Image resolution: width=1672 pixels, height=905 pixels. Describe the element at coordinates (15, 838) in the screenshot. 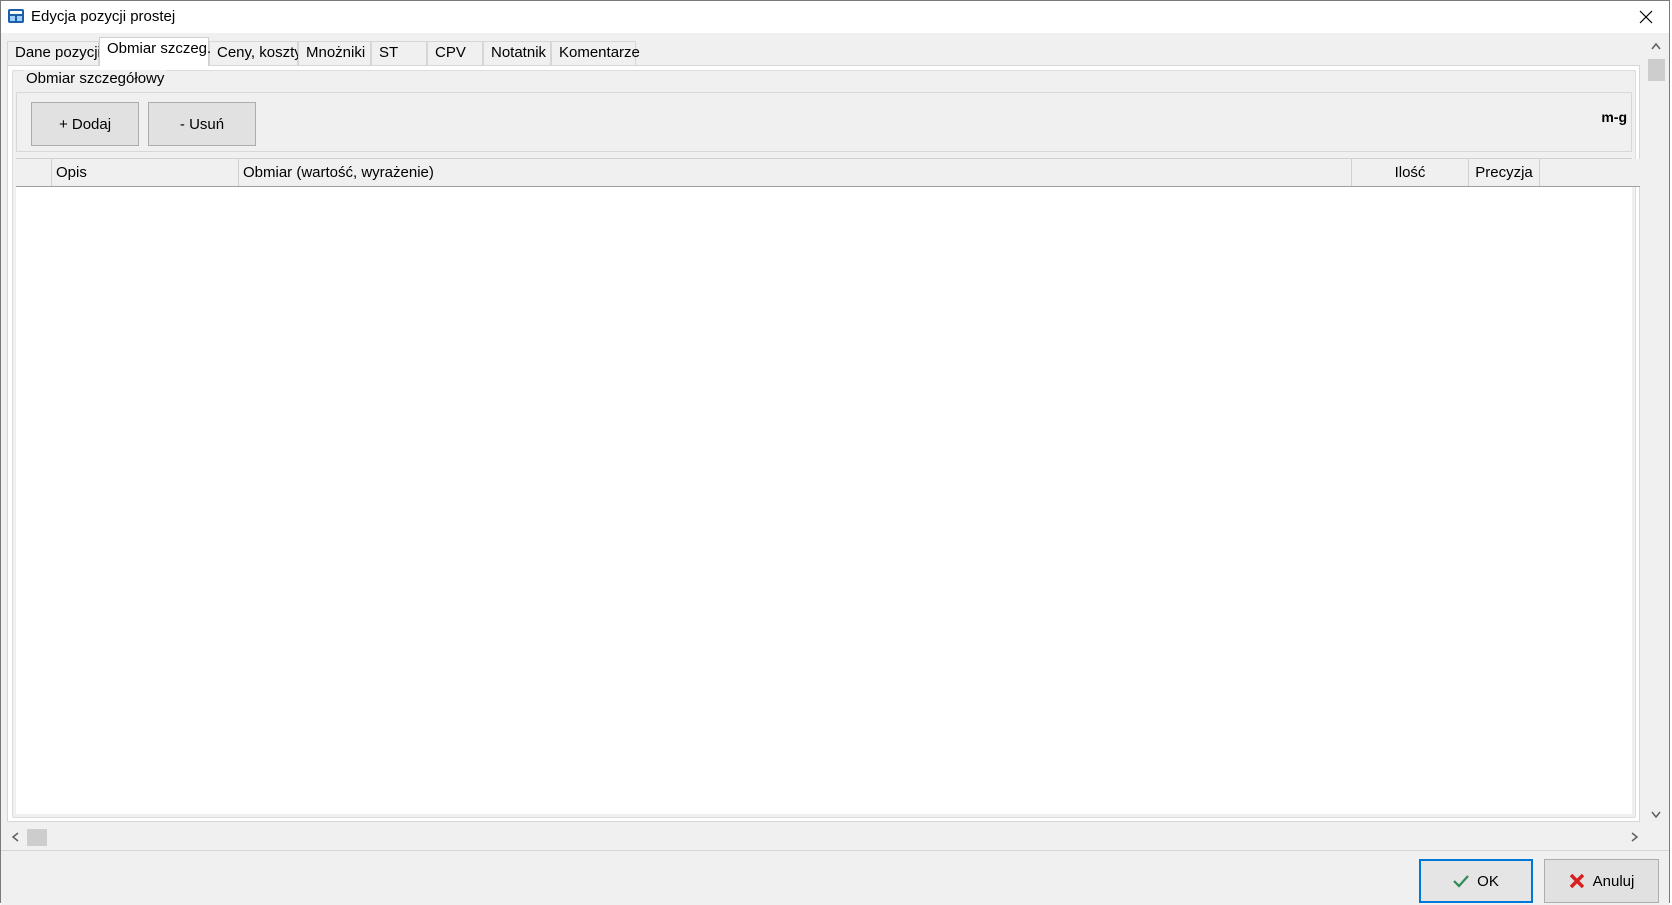

I see `scroll-left-arrow` at that location.